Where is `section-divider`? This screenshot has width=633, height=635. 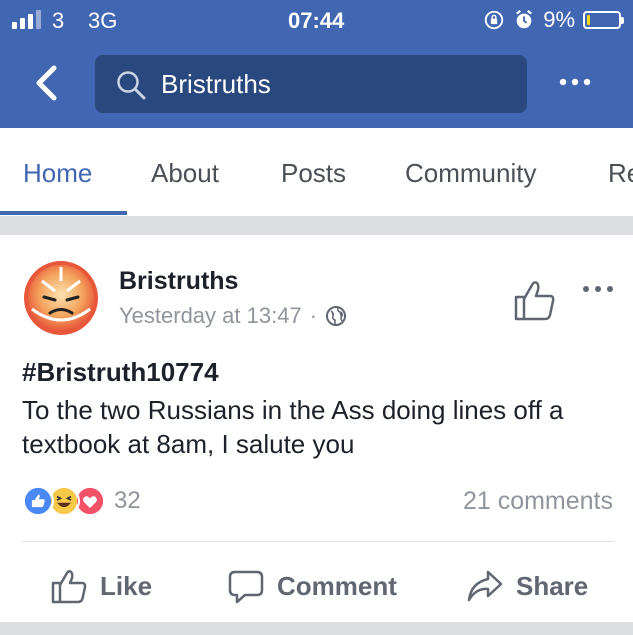 section-divider is located at coordinates (316, 226).